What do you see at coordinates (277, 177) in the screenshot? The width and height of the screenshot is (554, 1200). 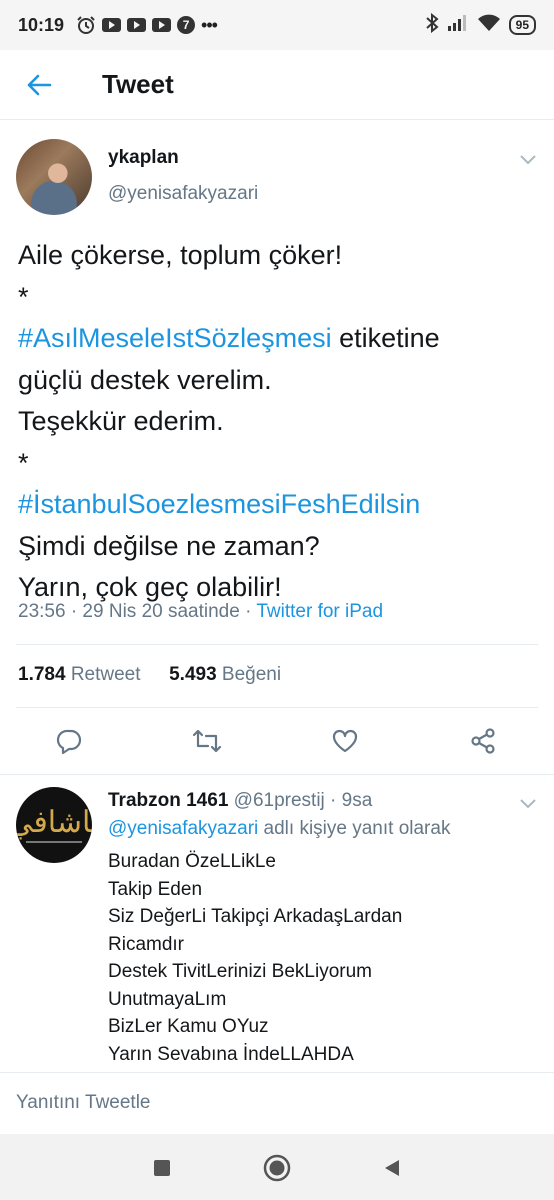 I see `tweet-author: ykaplan @yenisafakyazari` at bounding box center [277, 177].